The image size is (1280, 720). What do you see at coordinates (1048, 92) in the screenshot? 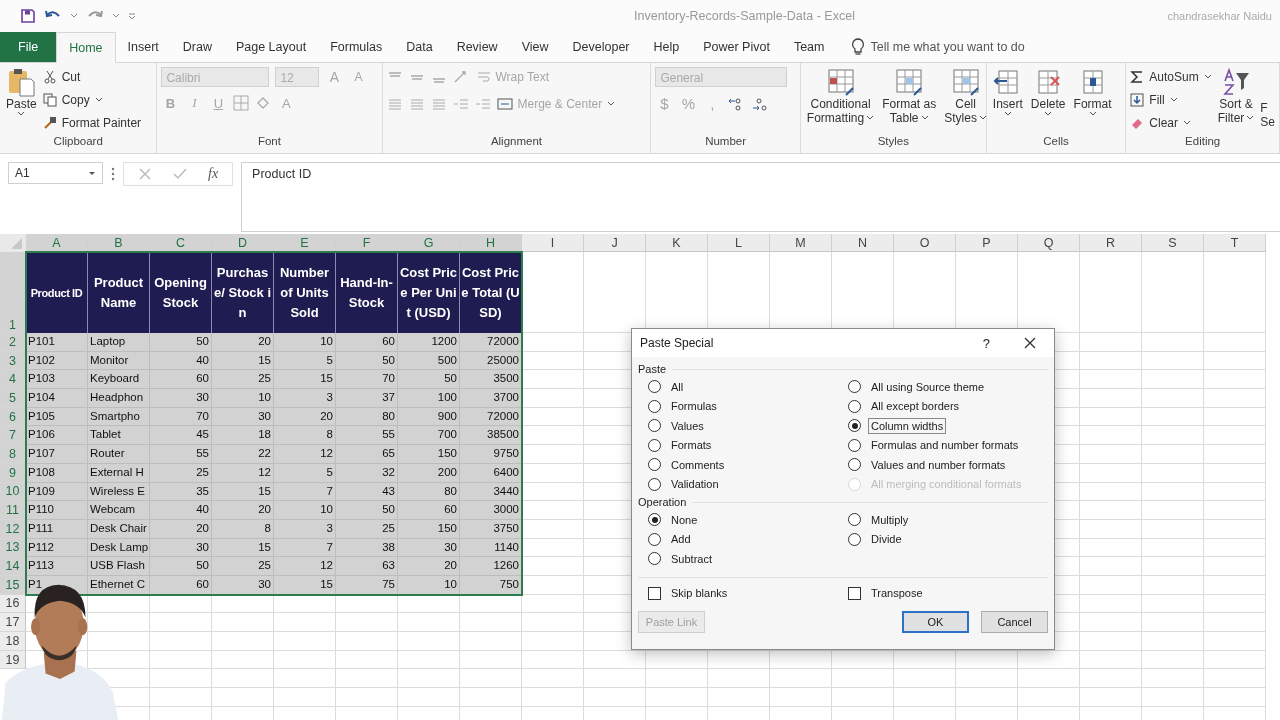
I see `cells-button: Delete` at bounding box center [1048, 92].